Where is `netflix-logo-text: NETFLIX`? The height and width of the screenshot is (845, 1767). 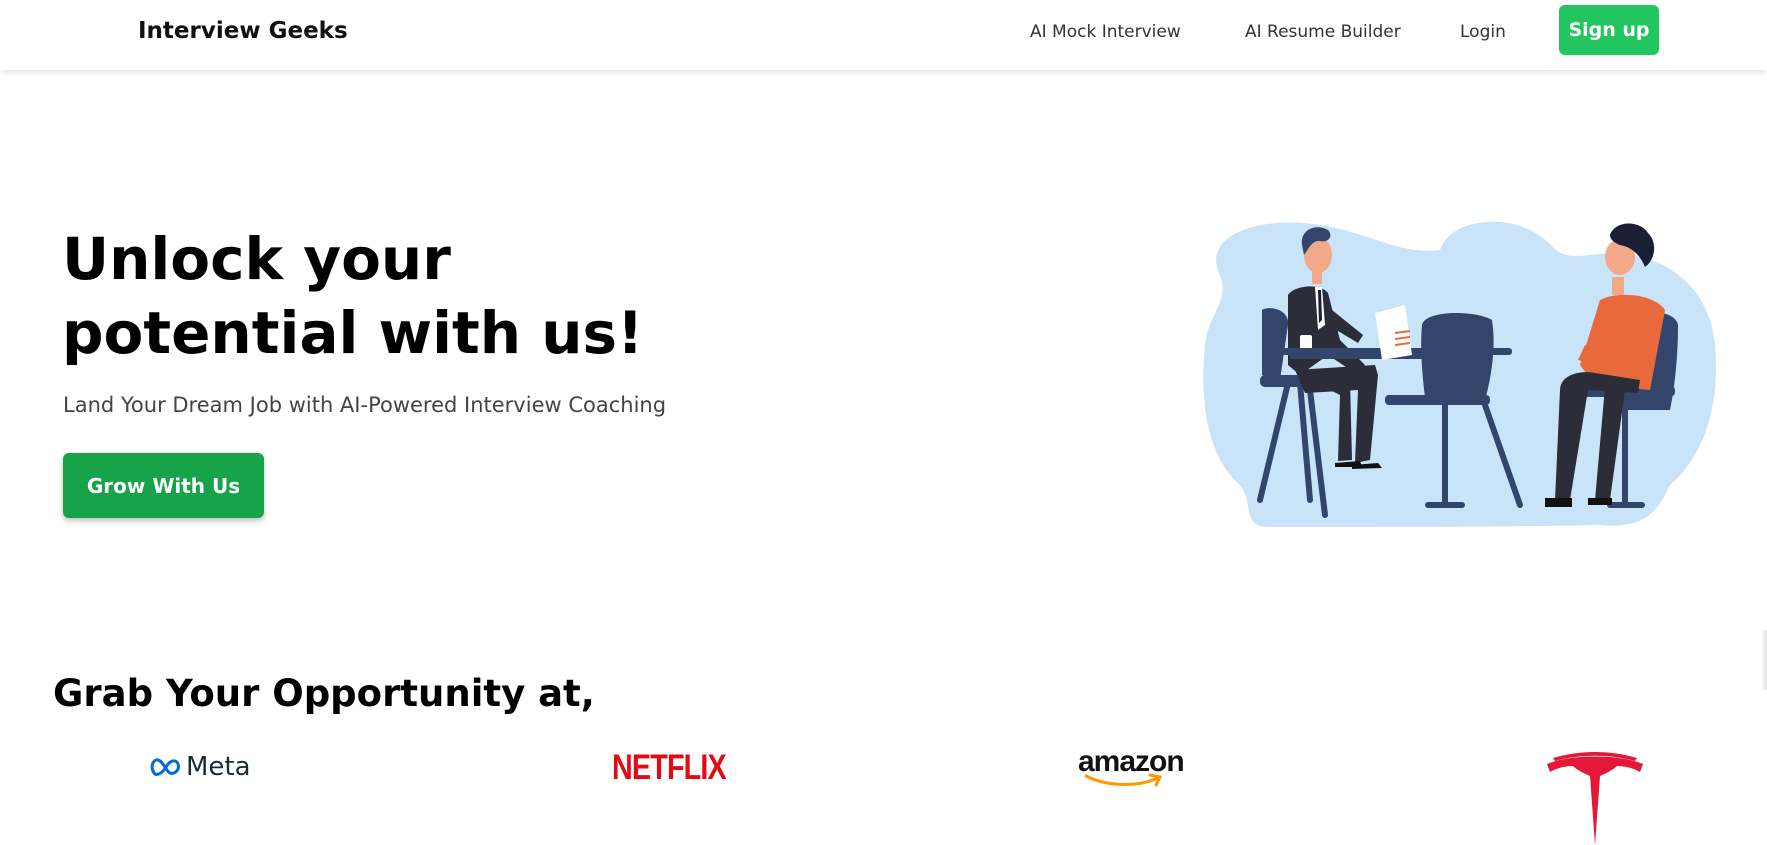 netflix-logo-text: NETFLIX is located at coordinates (669, 767).